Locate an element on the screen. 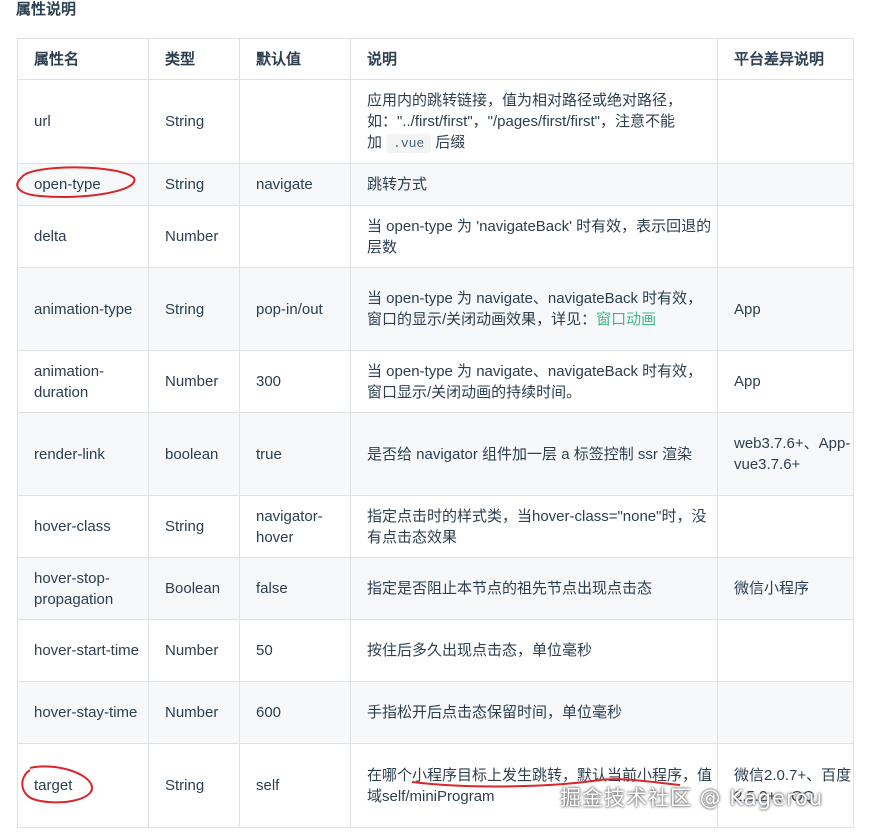  cell-platform: web3.7.6+、App-vue3.7.6+ is located at coordinates (785, 454).